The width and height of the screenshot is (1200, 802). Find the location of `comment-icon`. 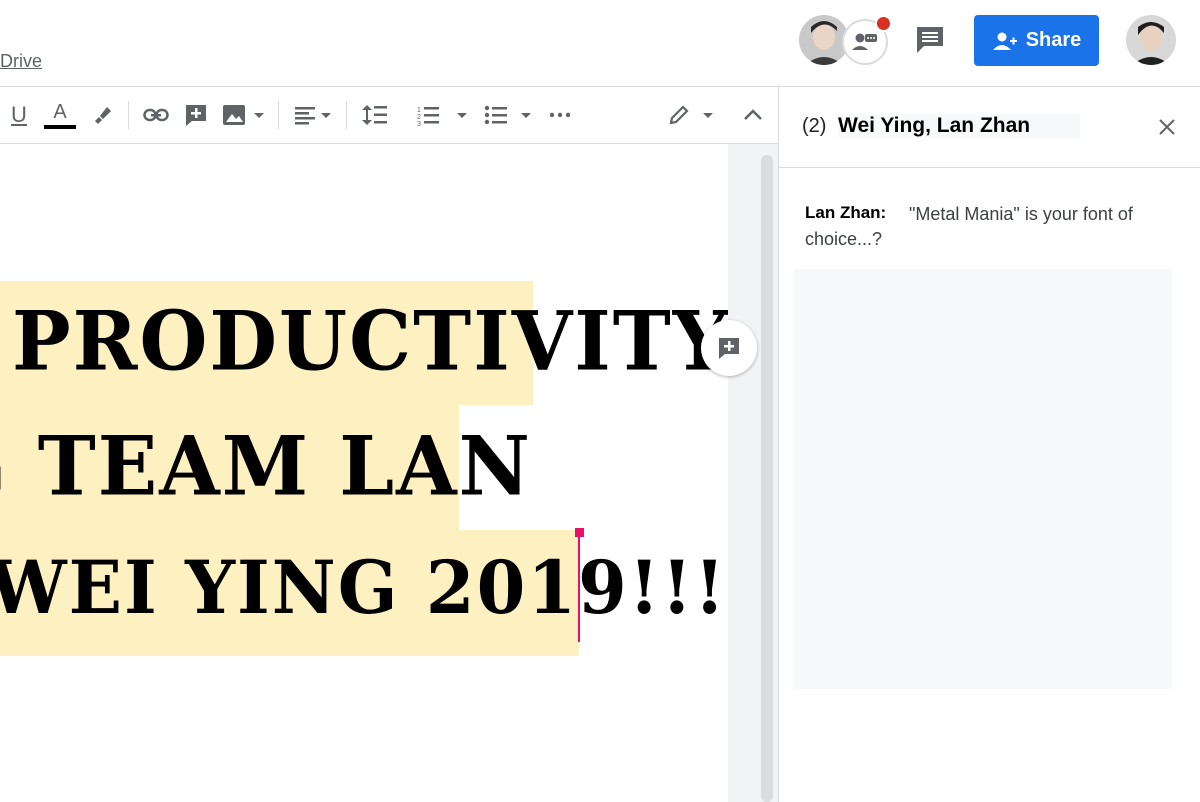

comment-icon is located at coordinates (930, 40).